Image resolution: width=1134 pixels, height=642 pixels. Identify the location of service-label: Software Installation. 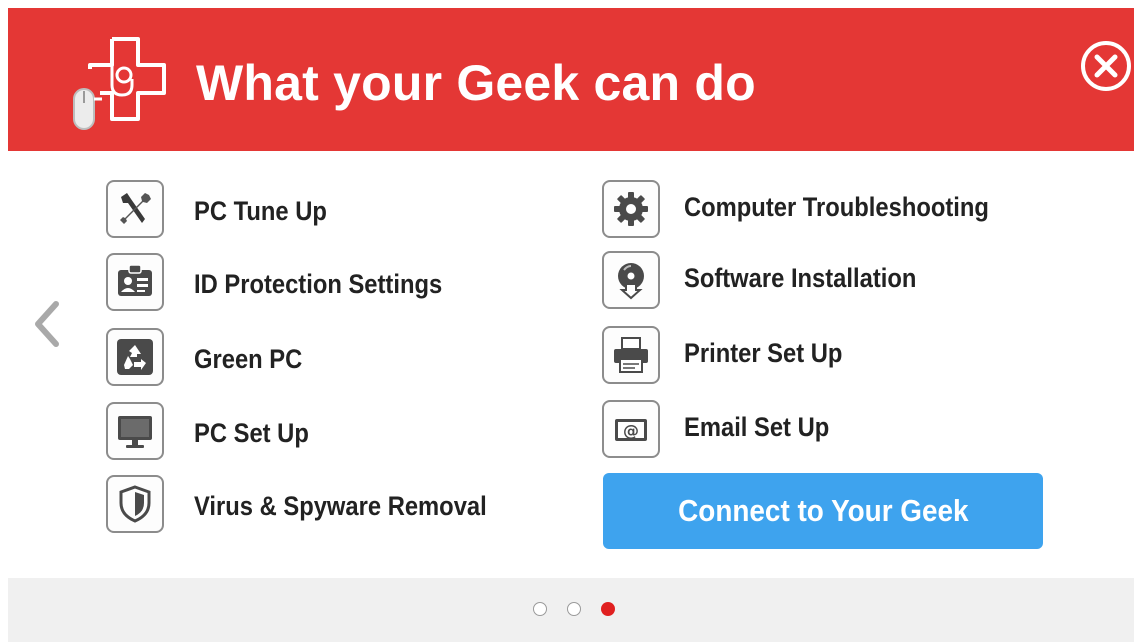
(800, 278).